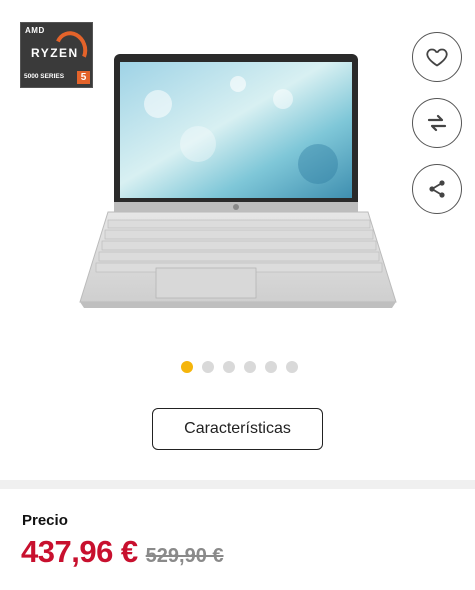 This screenshot has height=590, width=475. I want to click on badge-product: RYZEN, so click(55, 53).